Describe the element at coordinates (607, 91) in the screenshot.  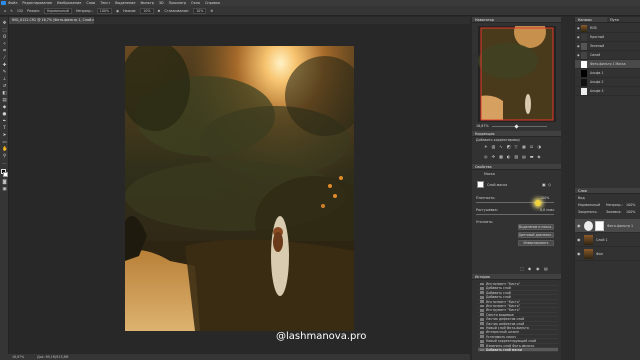
I see `channel-row: Альфа 3` at that location.